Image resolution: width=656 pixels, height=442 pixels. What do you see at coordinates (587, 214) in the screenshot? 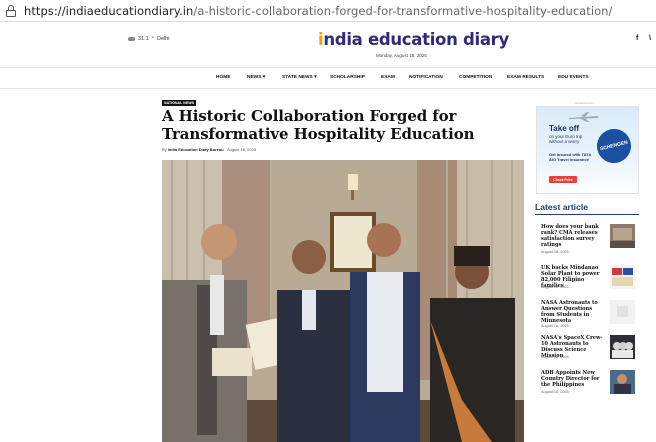
I see `heading-divider` at bounding box center [587, 214].